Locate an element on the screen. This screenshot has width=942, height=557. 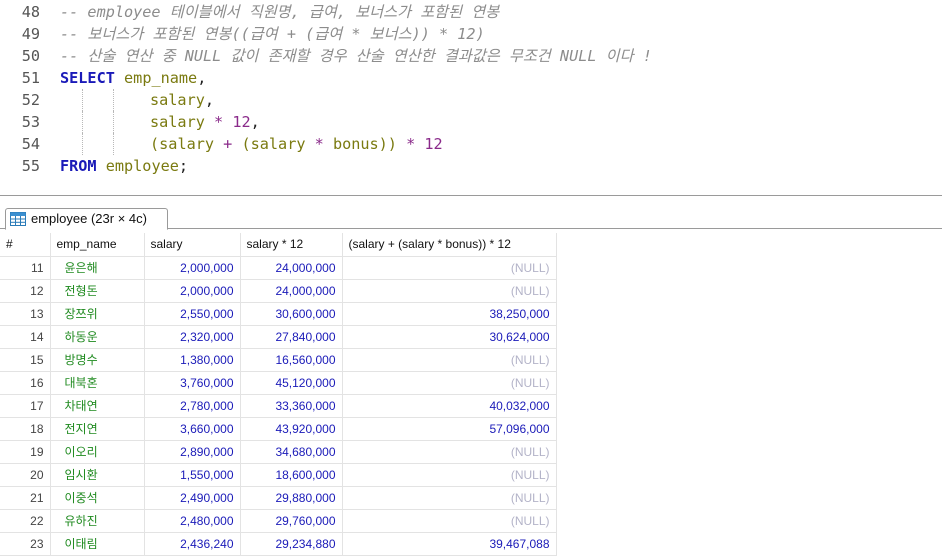
row-number-cell: 19 is located at coordinates (25, 452).